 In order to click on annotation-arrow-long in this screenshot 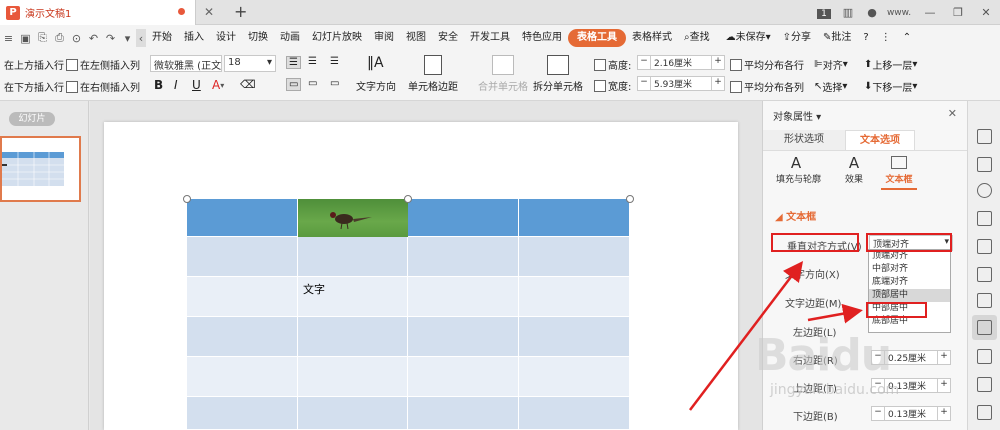, I will do `click(746, 336)`.